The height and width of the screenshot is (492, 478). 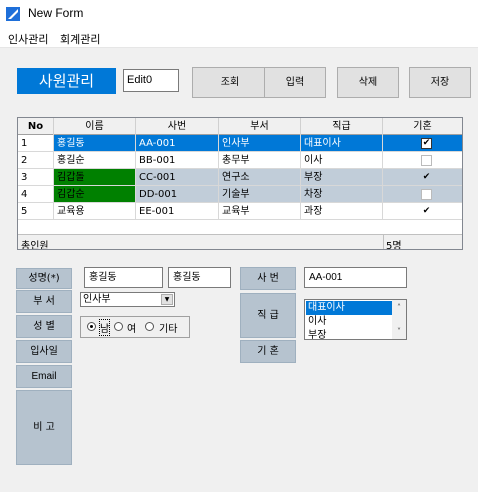 What do you see at coordinates (394, 245) in the screenshot?
I see `footer-count: 5명` at bounding box center [394, 245].